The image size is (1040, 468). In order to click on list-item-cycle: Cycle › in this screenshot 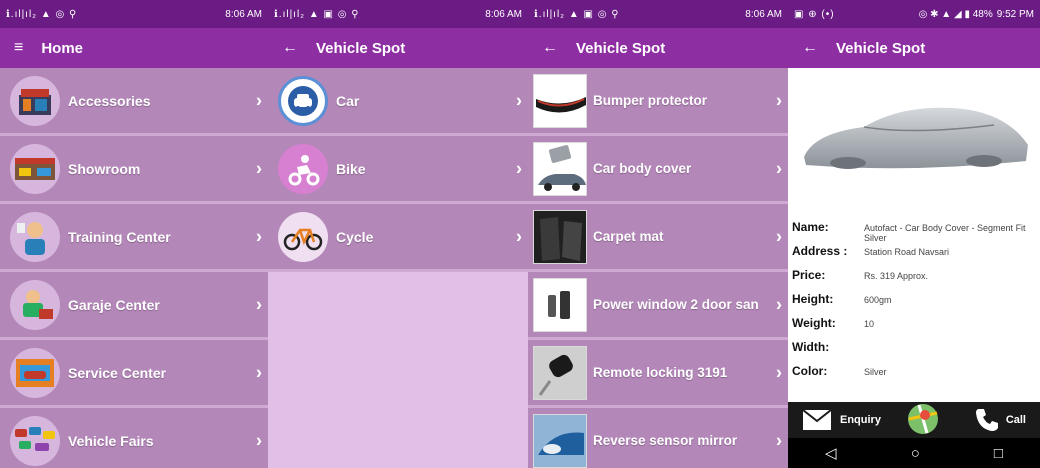, I will do `click(398, 238)`.